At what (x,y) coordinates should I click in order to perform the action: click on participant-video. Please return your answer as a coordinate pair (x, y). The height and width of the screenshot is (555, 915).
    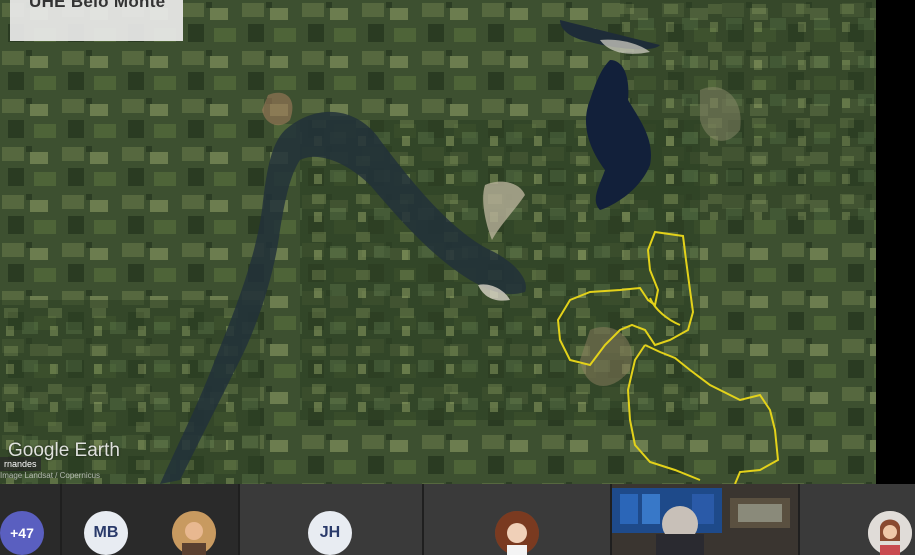
    Looking at the image, I should click on (705, 519).